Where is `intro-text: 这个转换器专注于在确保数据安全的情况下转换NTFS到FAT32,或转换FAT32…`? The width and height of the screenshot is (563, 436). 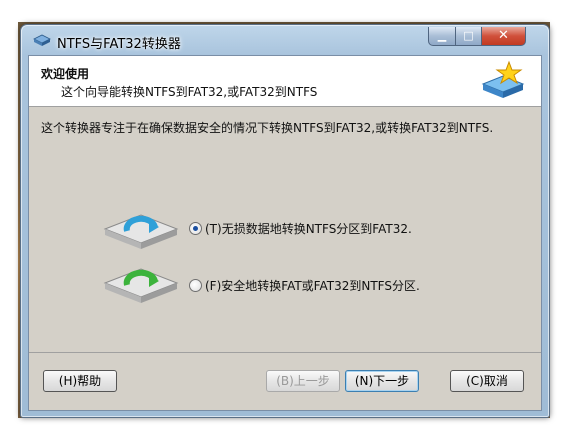
intro-text: 这个转换器专注于在确保数据安全的情况下转换NTFS到FAT32,或转换FAT32… is located at coordinates (267, 128).